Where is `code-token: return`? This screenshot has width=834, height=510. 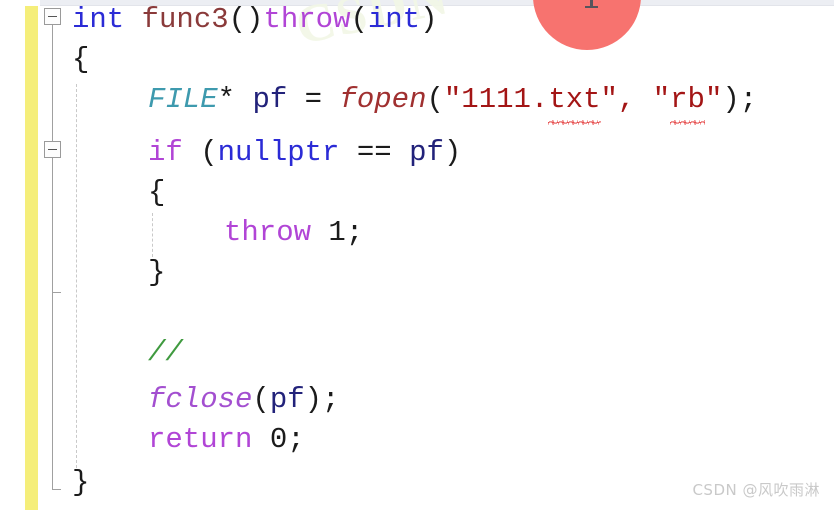
code-token: return is located at coordinates (200, 439).